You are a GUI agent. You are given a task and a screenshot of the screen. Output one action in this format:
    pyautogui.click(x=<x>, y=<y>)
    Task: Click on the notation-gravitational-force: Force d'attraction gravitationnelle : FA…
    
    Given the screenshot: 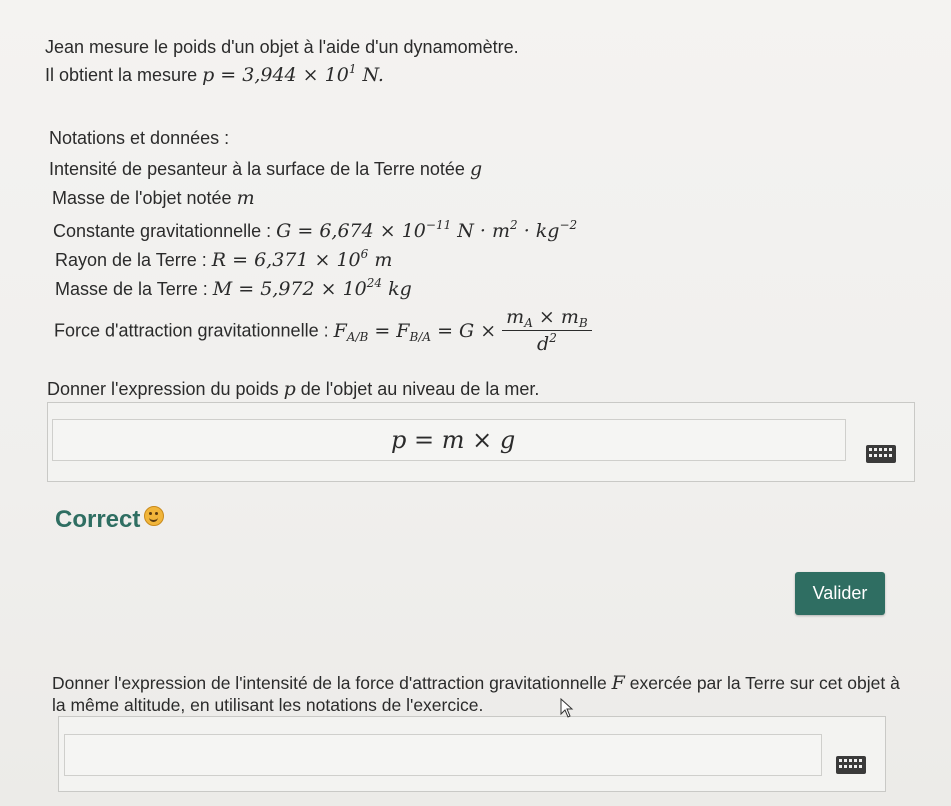 What is the action you would take?
    pyautogui.click(x=323, y=330)
    